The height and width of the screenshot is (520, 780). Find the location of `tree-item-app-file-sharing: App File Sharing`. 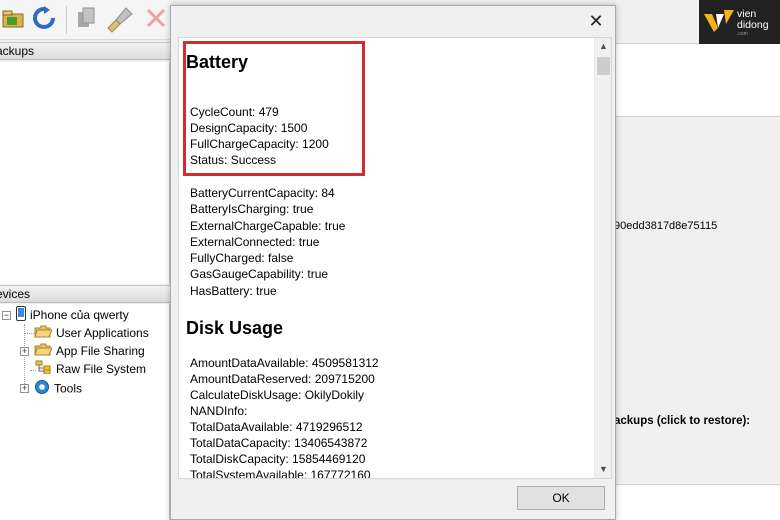

tree-item-app-file-sharing: App File Sharing is located at coordinates (89, 351).